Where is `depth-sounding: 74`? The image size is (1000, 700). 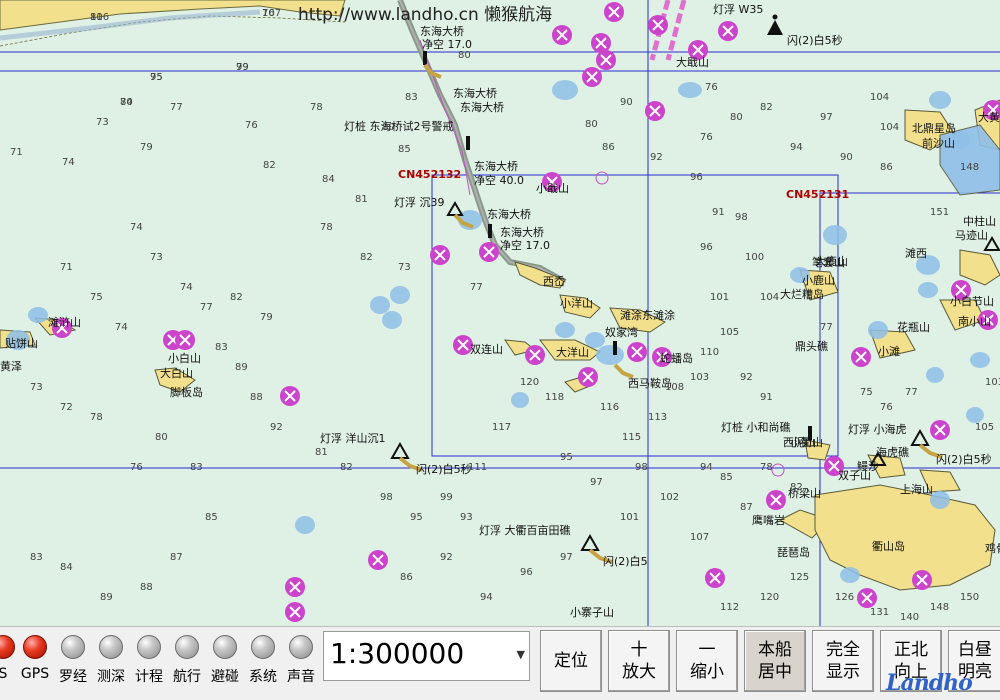 depth-sounding: 74 is located at coordinates (186, 287).